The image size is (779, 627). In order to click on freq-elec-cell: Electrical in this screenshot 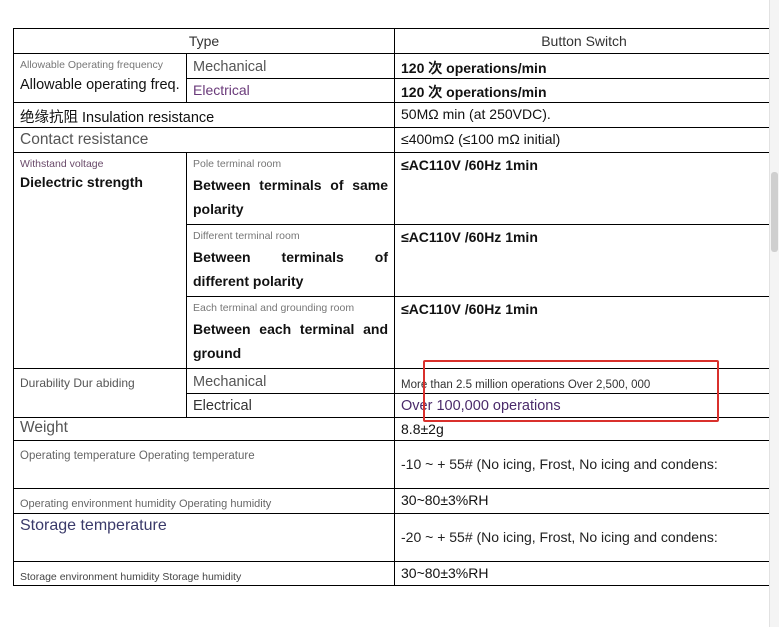, I will do `click(290, 90)`.